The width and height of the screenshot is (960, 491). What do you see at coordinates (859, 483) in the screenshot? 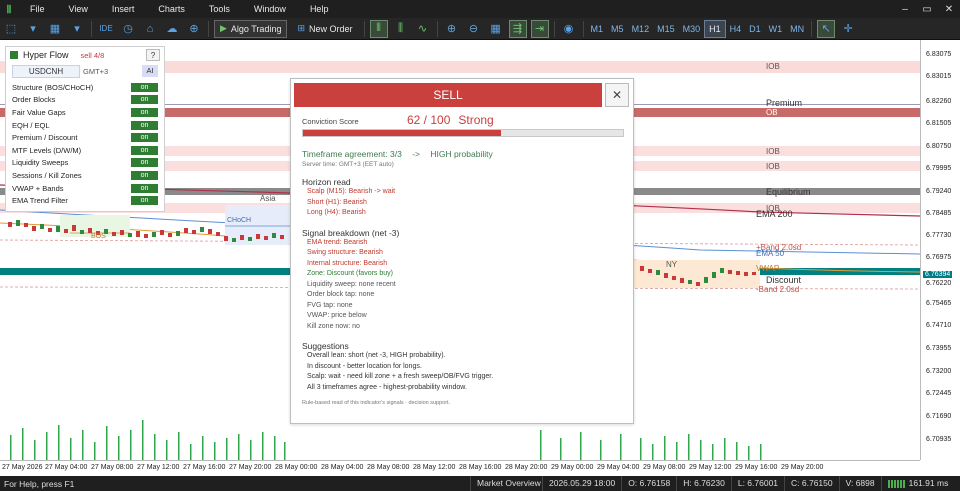
I see `status-volume: V: 6898` at bounding box center [859, 483].